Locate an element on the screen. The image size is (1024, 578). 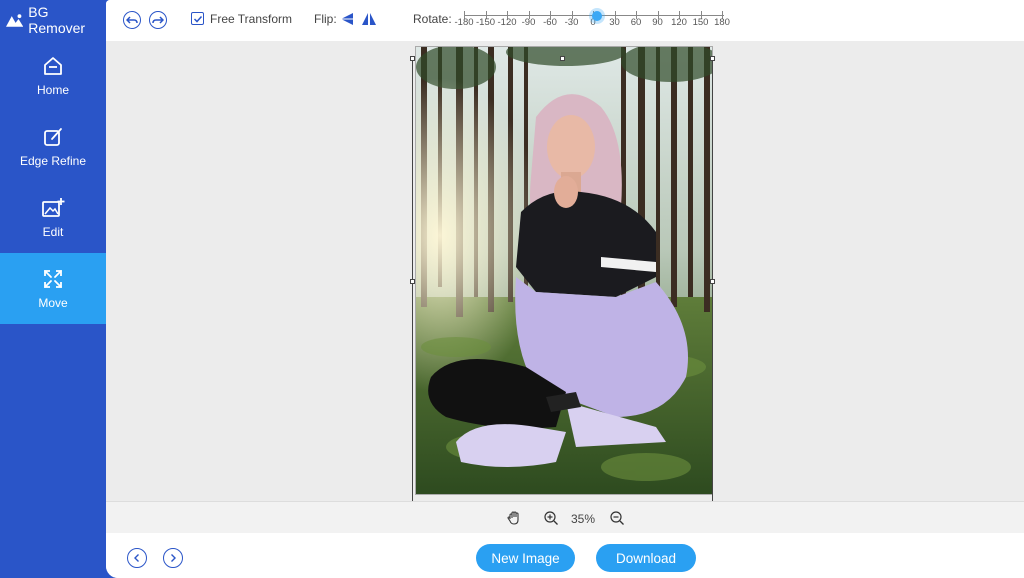
logo-icon is located at coordinates (15, 20).